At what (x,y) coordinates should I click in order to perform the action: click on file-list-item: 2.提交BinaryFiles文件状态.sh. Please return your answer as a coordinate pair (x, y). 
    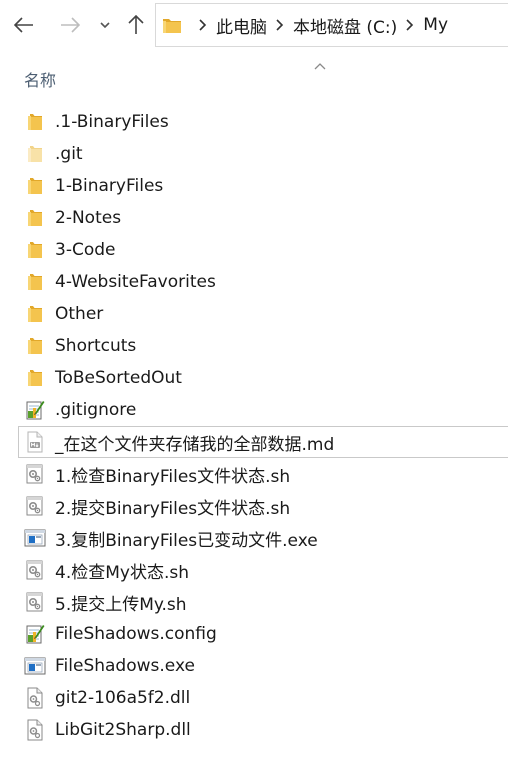
    Looking at the image, I should click on (263, 506).